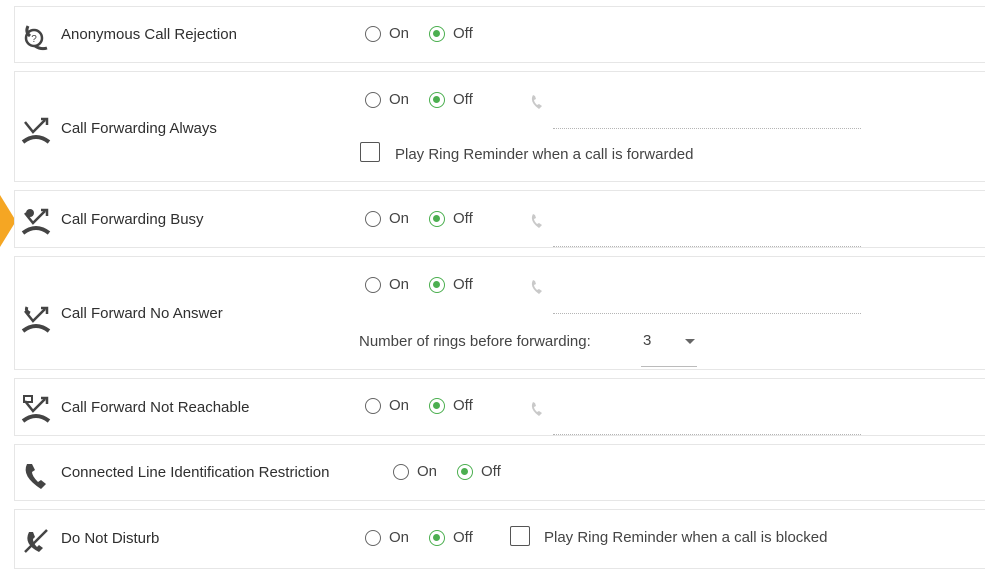  I want to click on rings-label: Number of rings before forwarding:, so click(475, 341).